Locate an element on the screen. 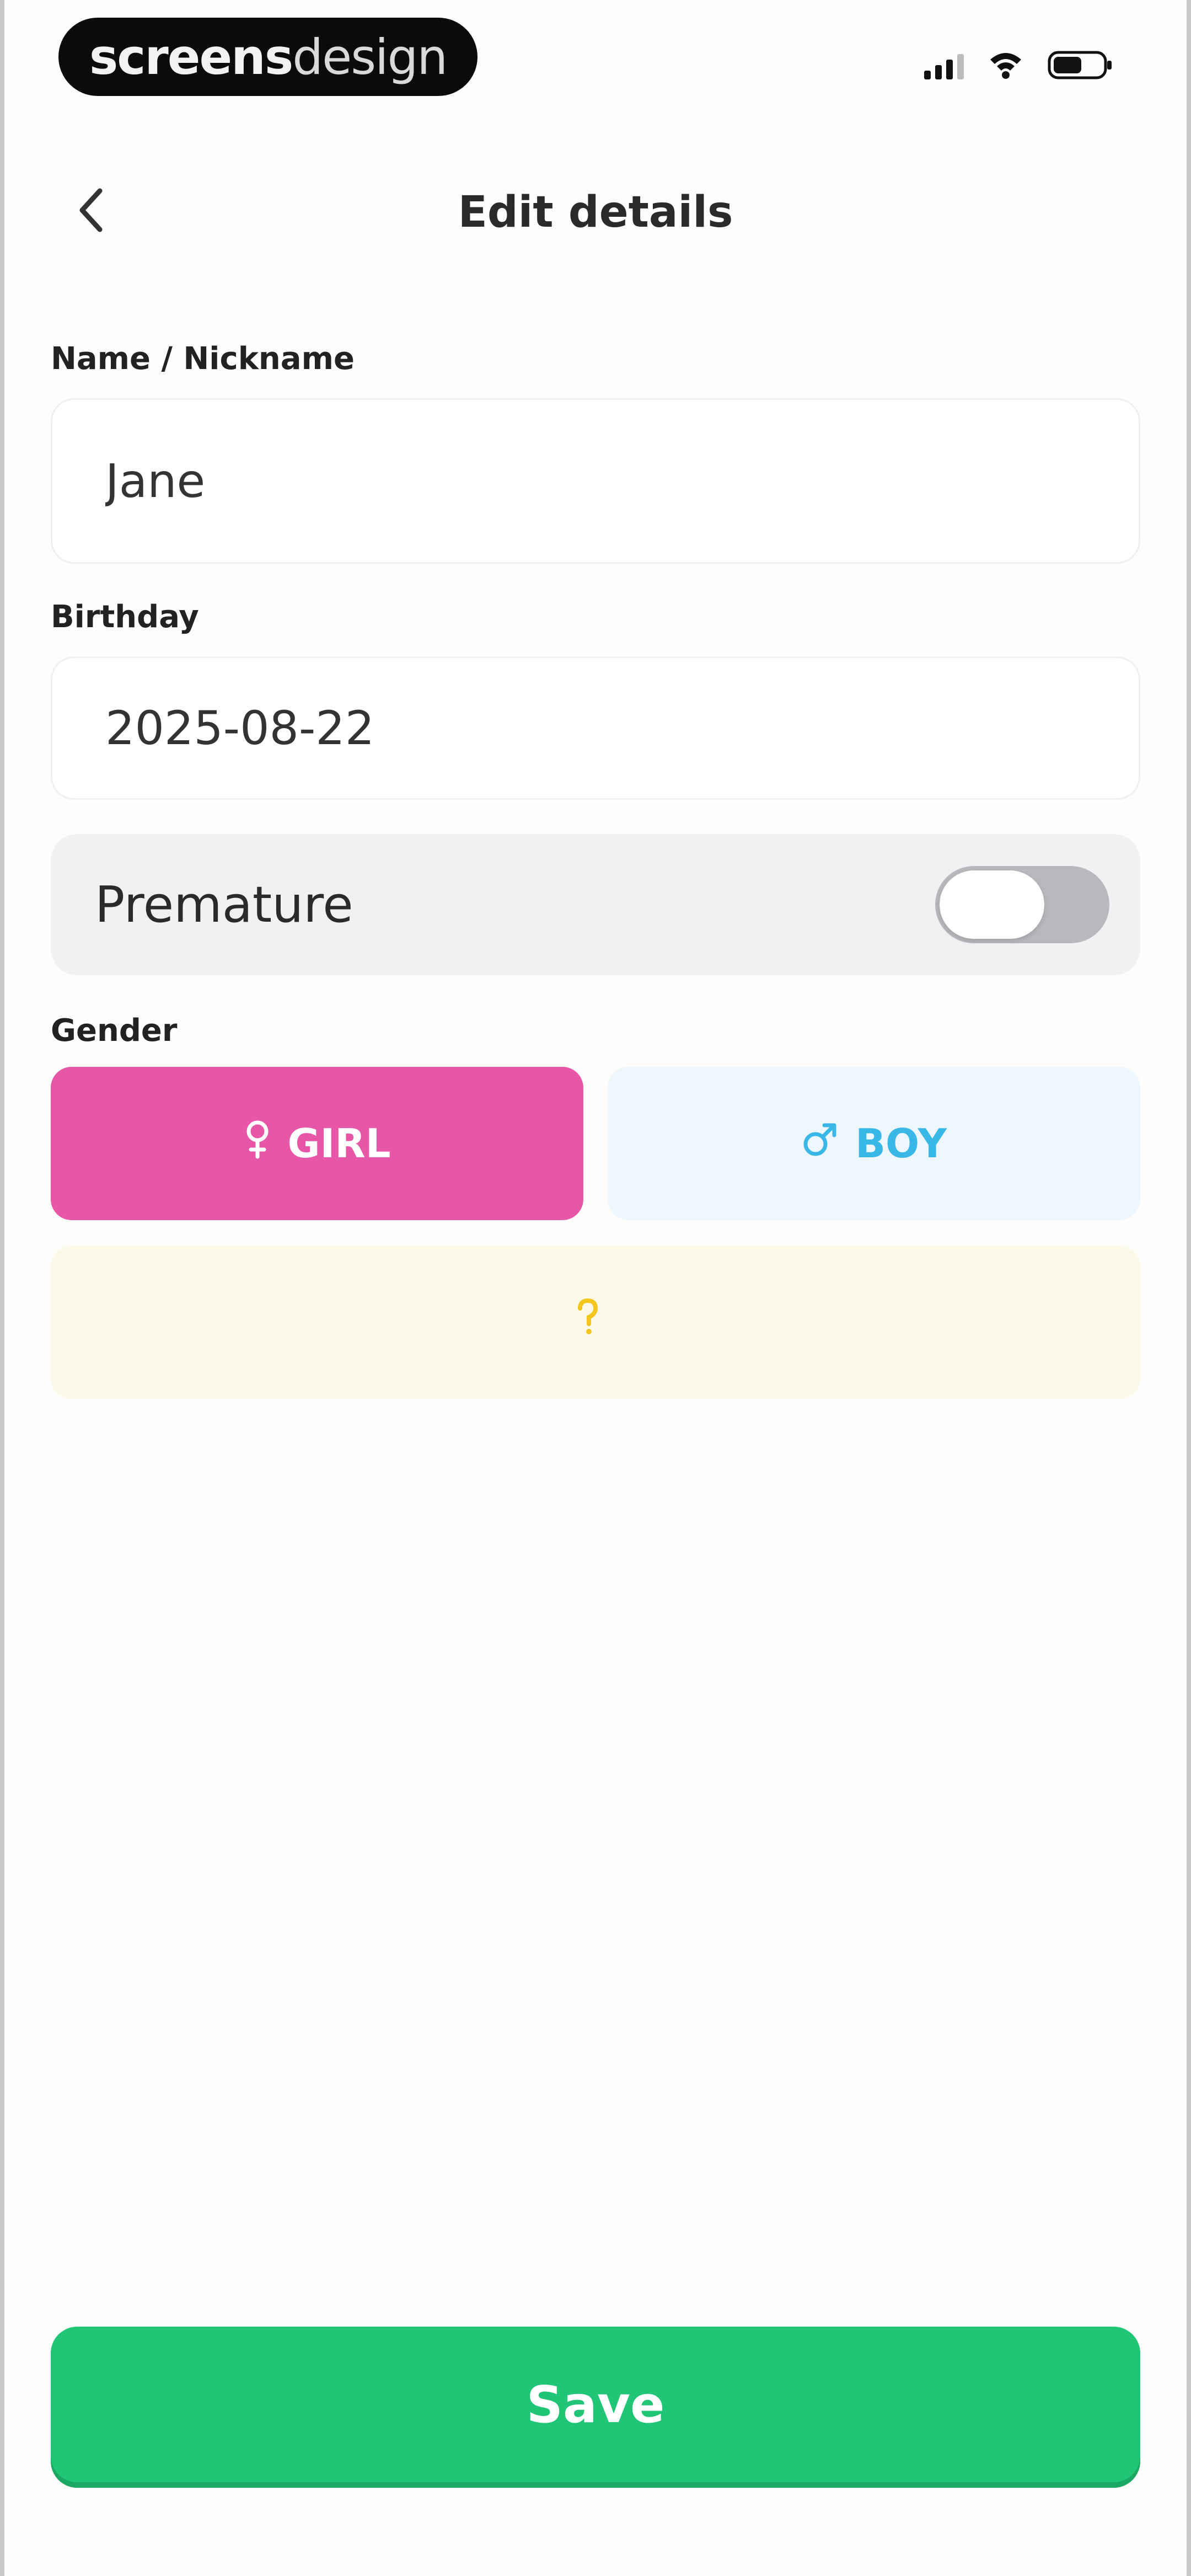  save-button: Save is located at coordinates (595, 2404).